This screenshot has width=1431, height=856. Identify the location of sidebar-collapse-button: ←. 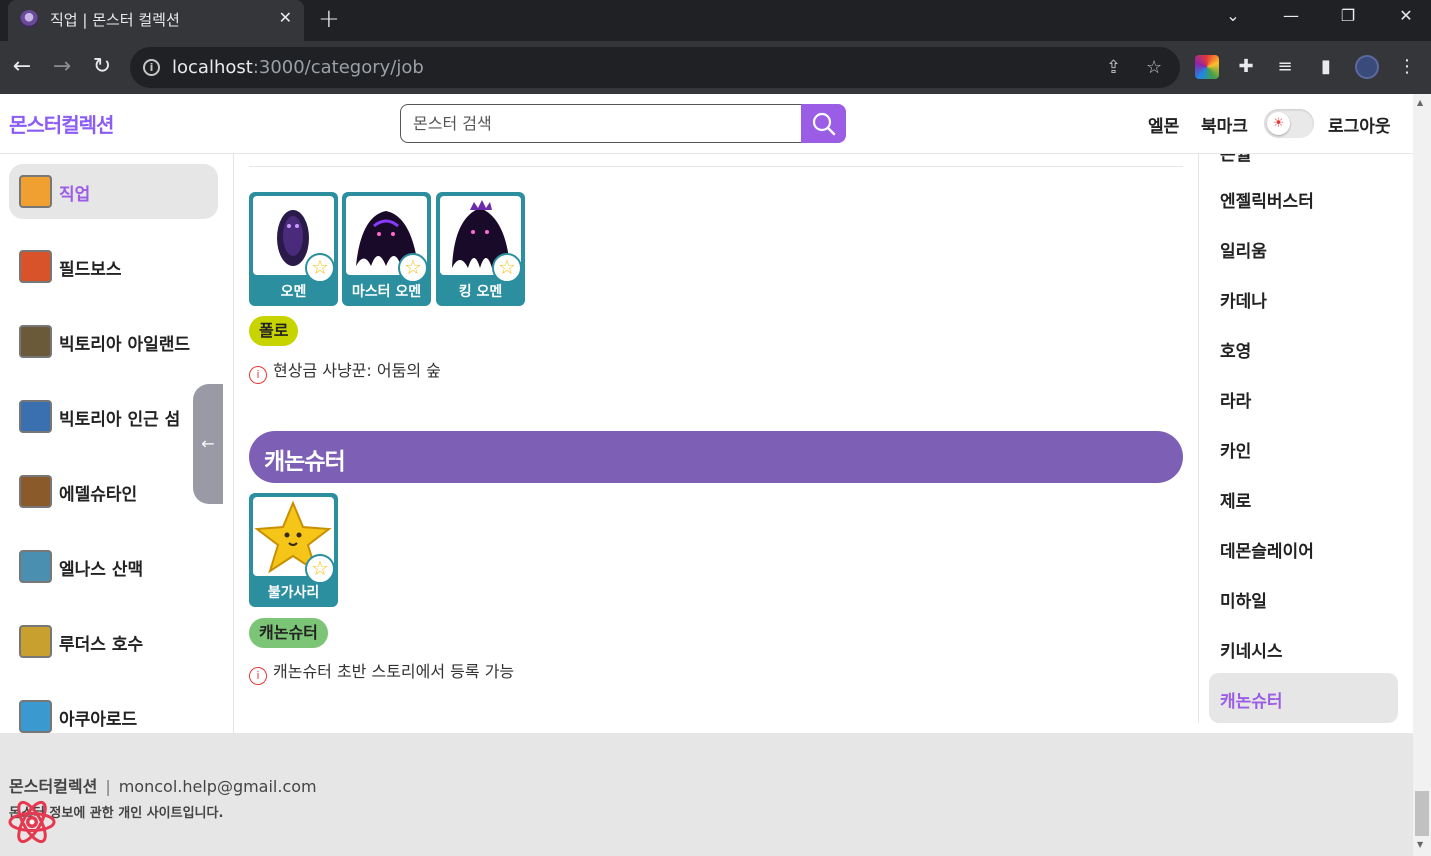
(208, 444).